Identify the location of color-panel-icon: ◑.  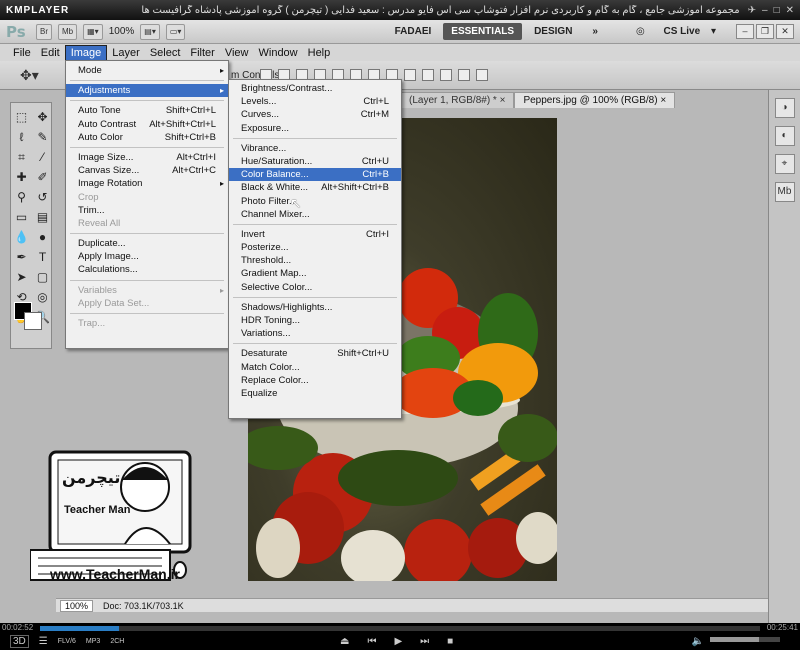
(784, 108).